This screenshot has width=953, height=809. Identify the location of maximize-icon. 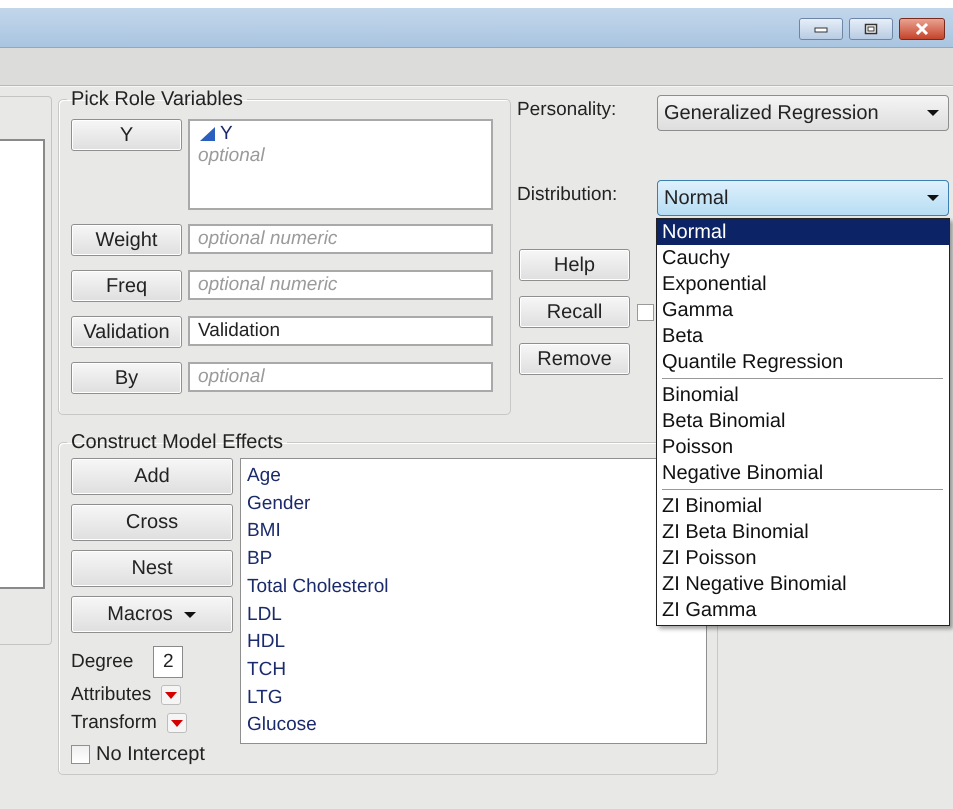
(871, 29).